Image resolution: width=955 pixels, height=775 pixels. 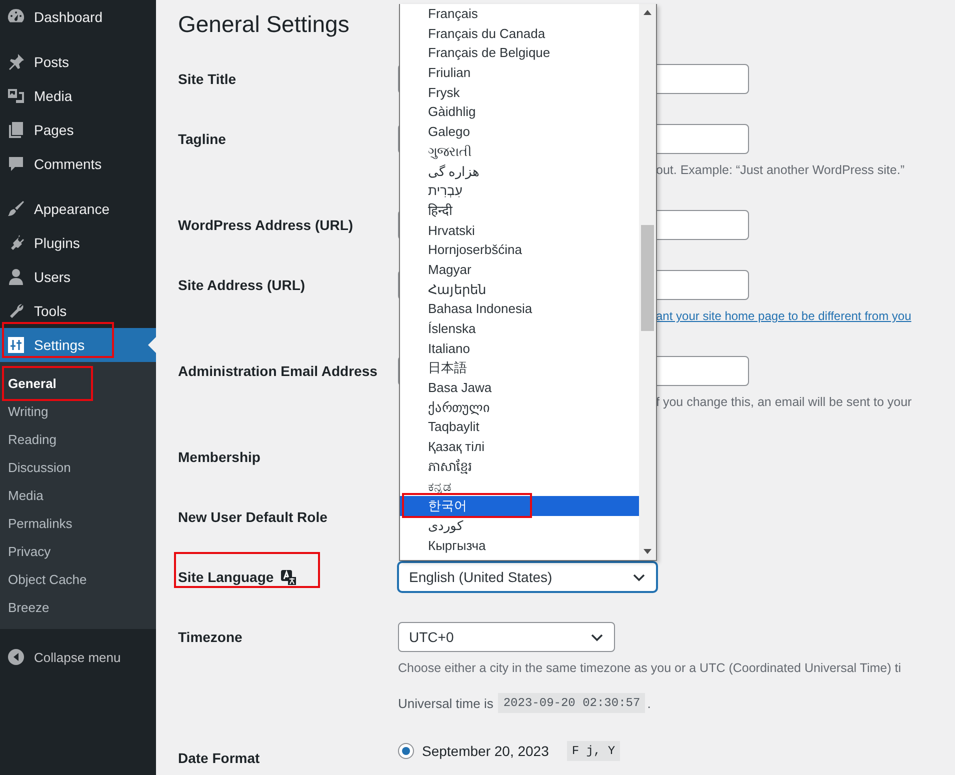 I want to click on language-option: Gàidhlig, so click(x=519, y=112).